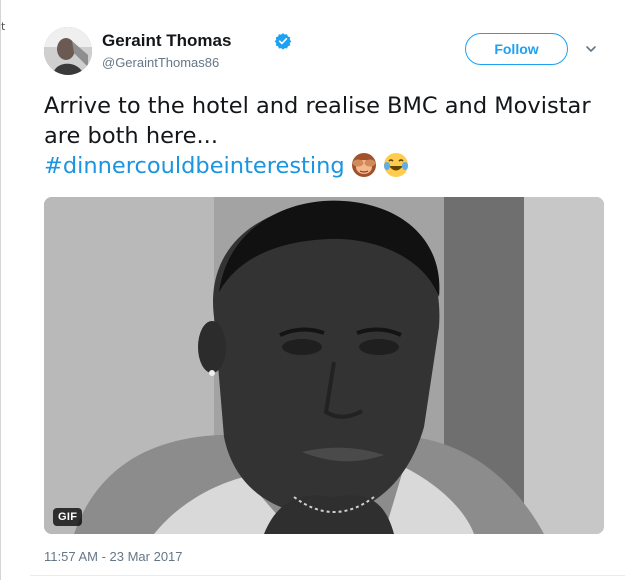  Describe the element at coordinates (3, 26) in the screenshot. I see `cropped-edge-glyph: t` at that location.